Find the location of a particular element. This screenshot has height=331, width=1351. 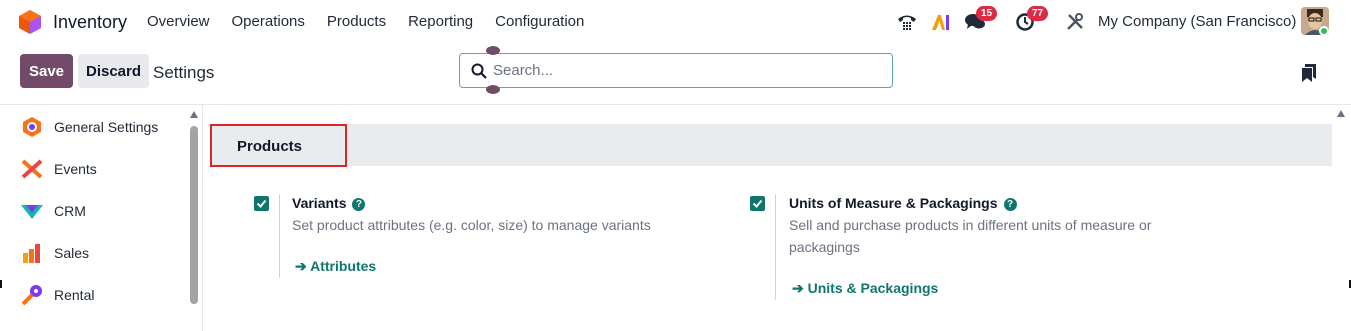

menu-operations: Operations is located at coordinates (268, 21).